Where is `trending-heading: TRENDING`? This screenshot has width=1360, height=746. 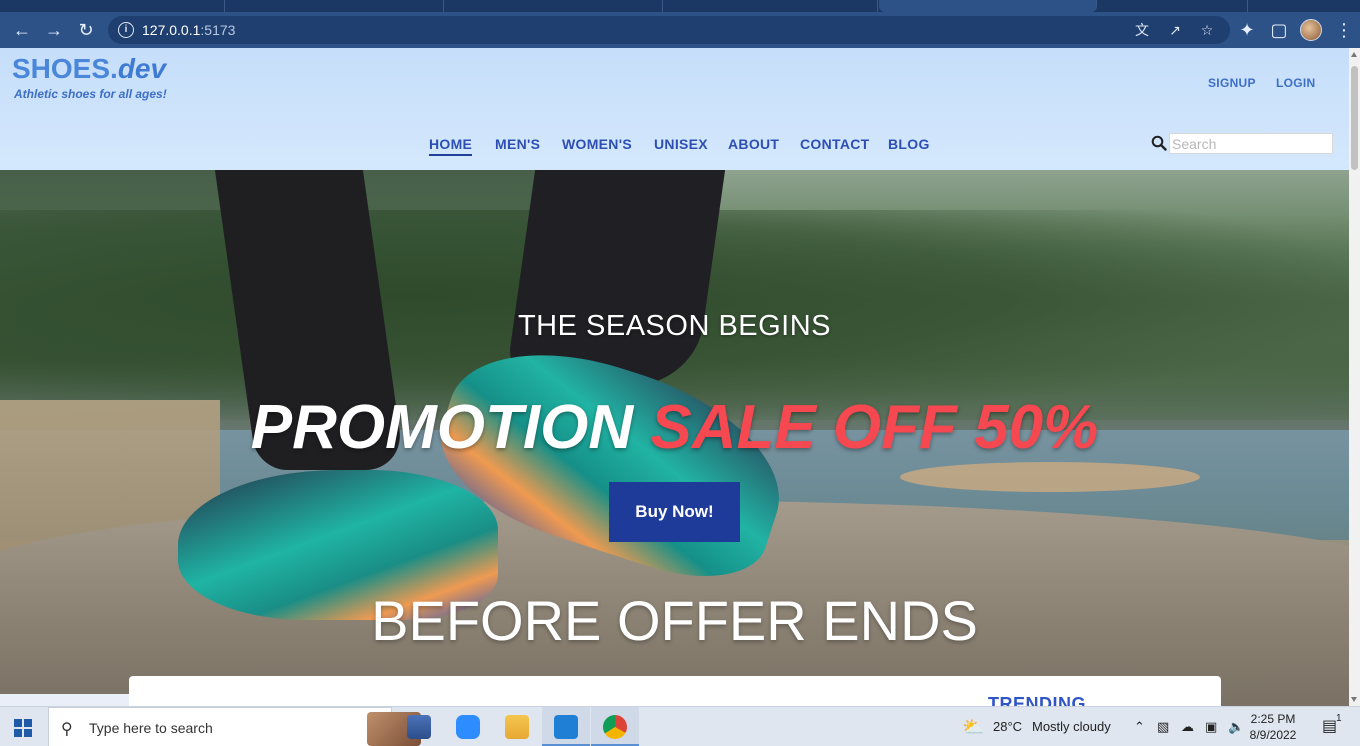 trending-heading: TRENDING is located at coordinates (1037, 700).